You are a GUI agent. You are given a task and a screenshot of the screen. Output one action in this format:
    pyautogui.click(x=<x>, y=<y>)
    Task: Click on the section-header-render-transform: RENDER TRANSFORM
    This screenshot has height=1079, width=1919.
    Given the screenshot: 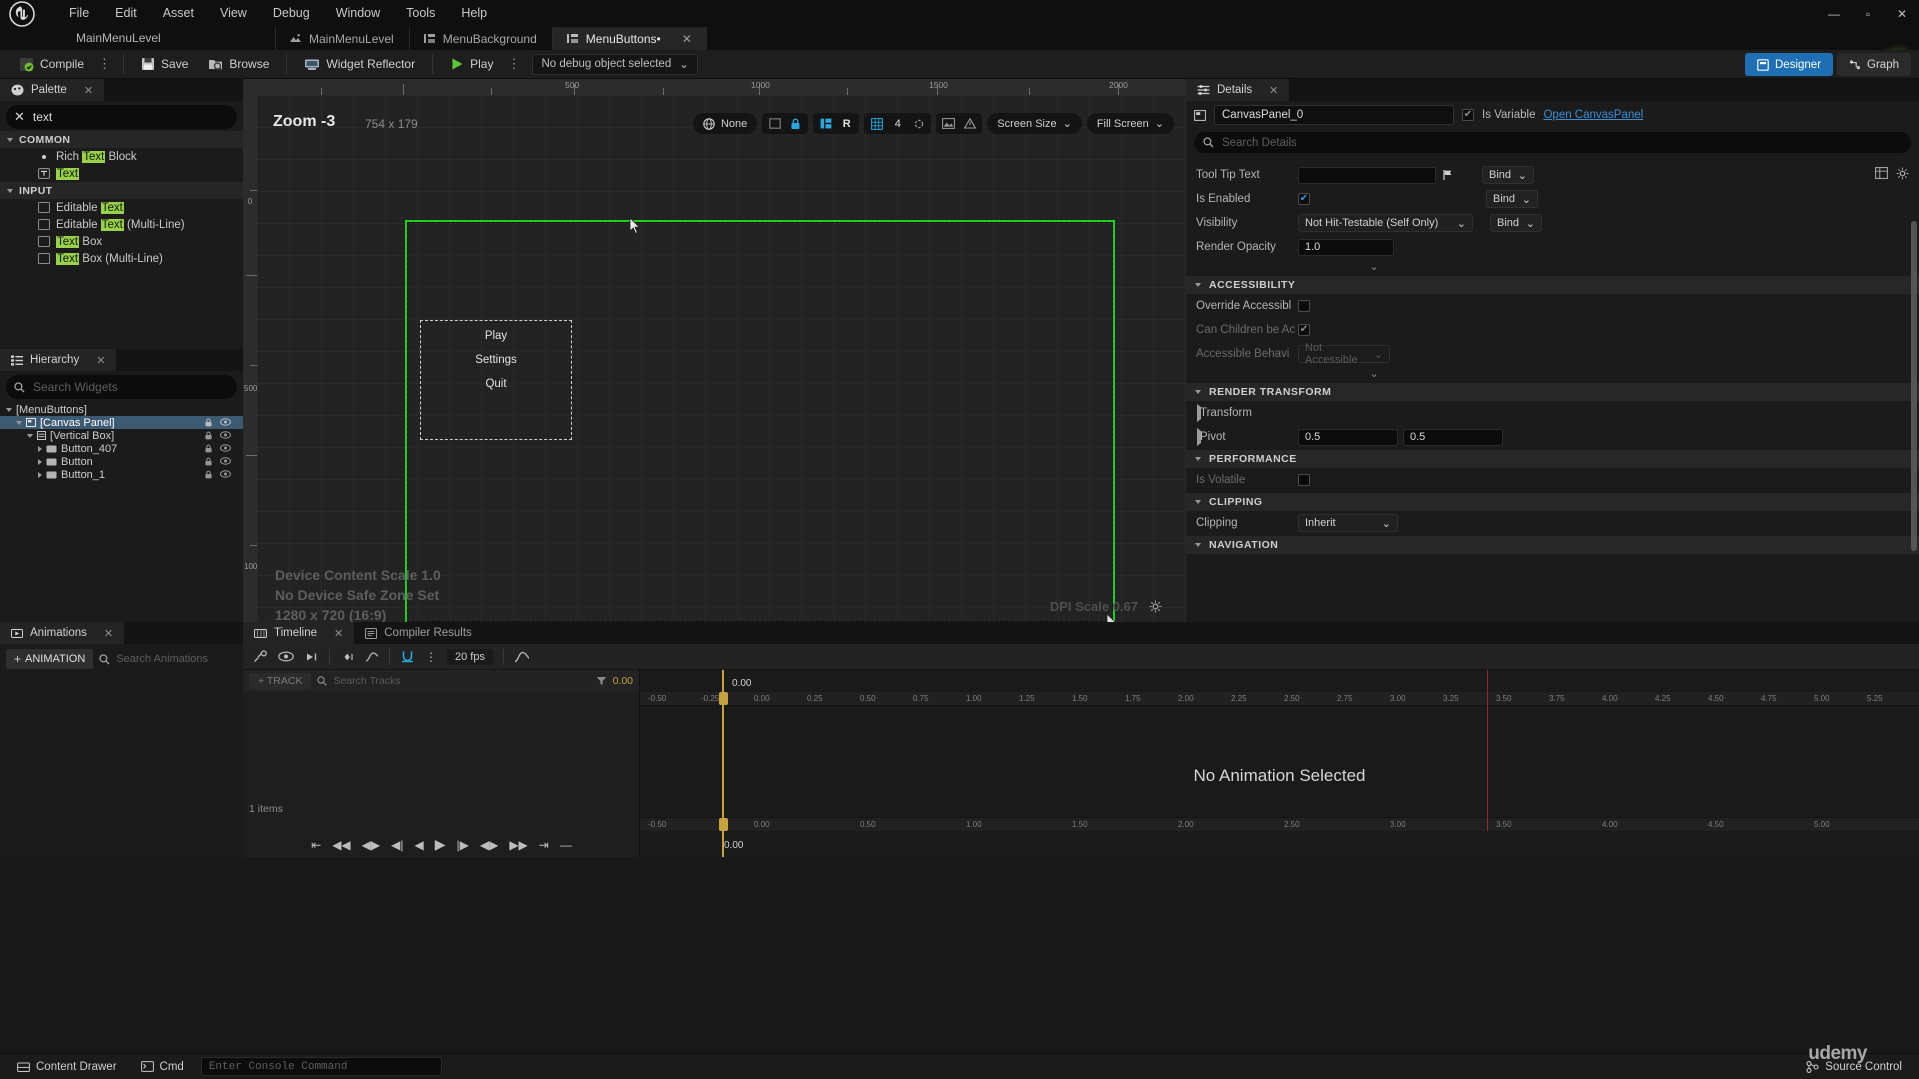 What is the action you would take?
    pyautogui.click(x=1552, y=391)
    